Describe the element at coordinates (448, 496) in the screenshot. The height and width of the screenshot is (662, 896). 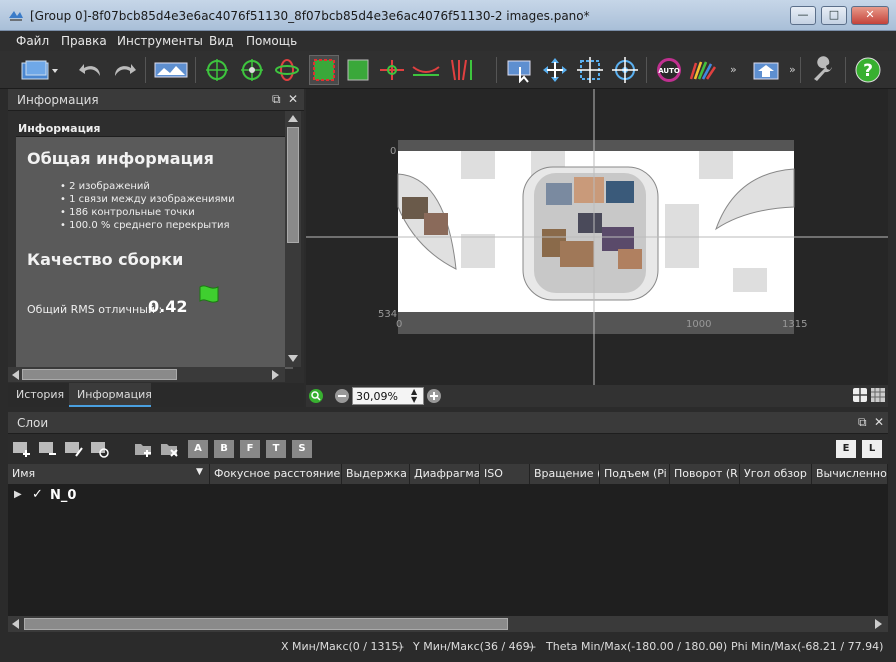
I see `table-row: ▶ ✓ N_0` at that location.